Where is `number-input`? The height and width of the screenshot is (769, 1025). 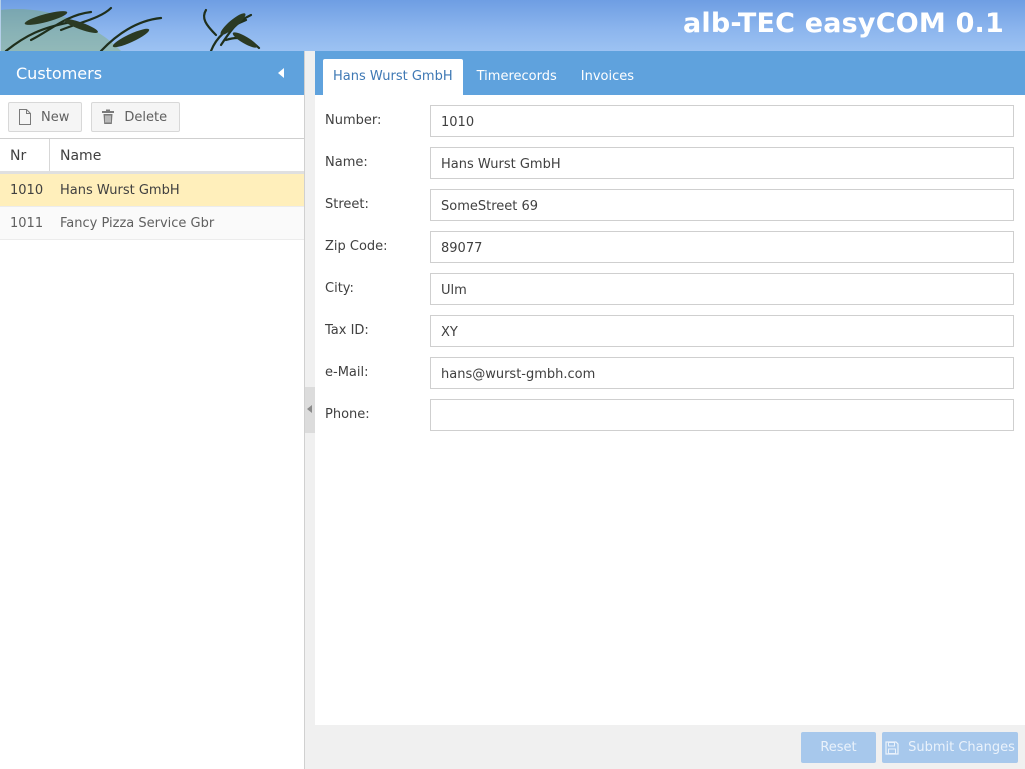 number-input is located at coordinates (722, 121).